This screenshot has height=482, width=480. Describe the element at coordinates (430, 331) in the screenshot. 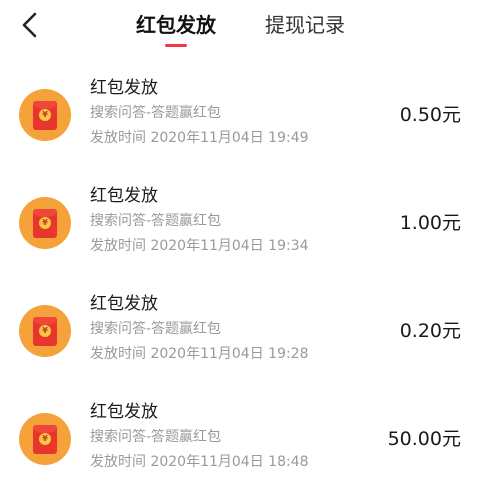

I see `record-amount: 0.20元` at that location.